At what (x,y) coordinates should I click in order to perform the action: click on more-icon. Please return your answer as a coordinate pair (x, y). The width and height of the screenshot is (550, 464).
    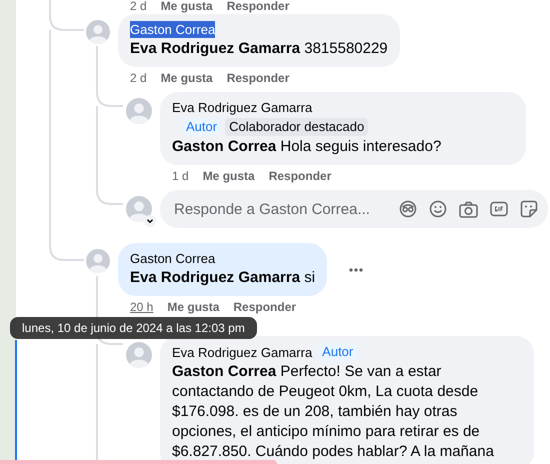
    Looking at the image, I should click on (356, 270).